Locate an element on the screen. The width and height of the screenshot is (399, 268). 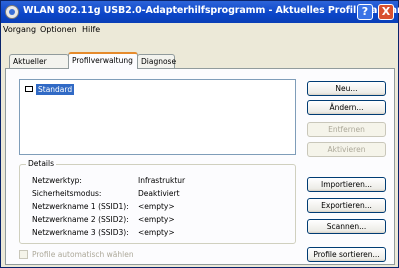
activate-profile-button: Aktivieren is located at coordinates (346, 149).